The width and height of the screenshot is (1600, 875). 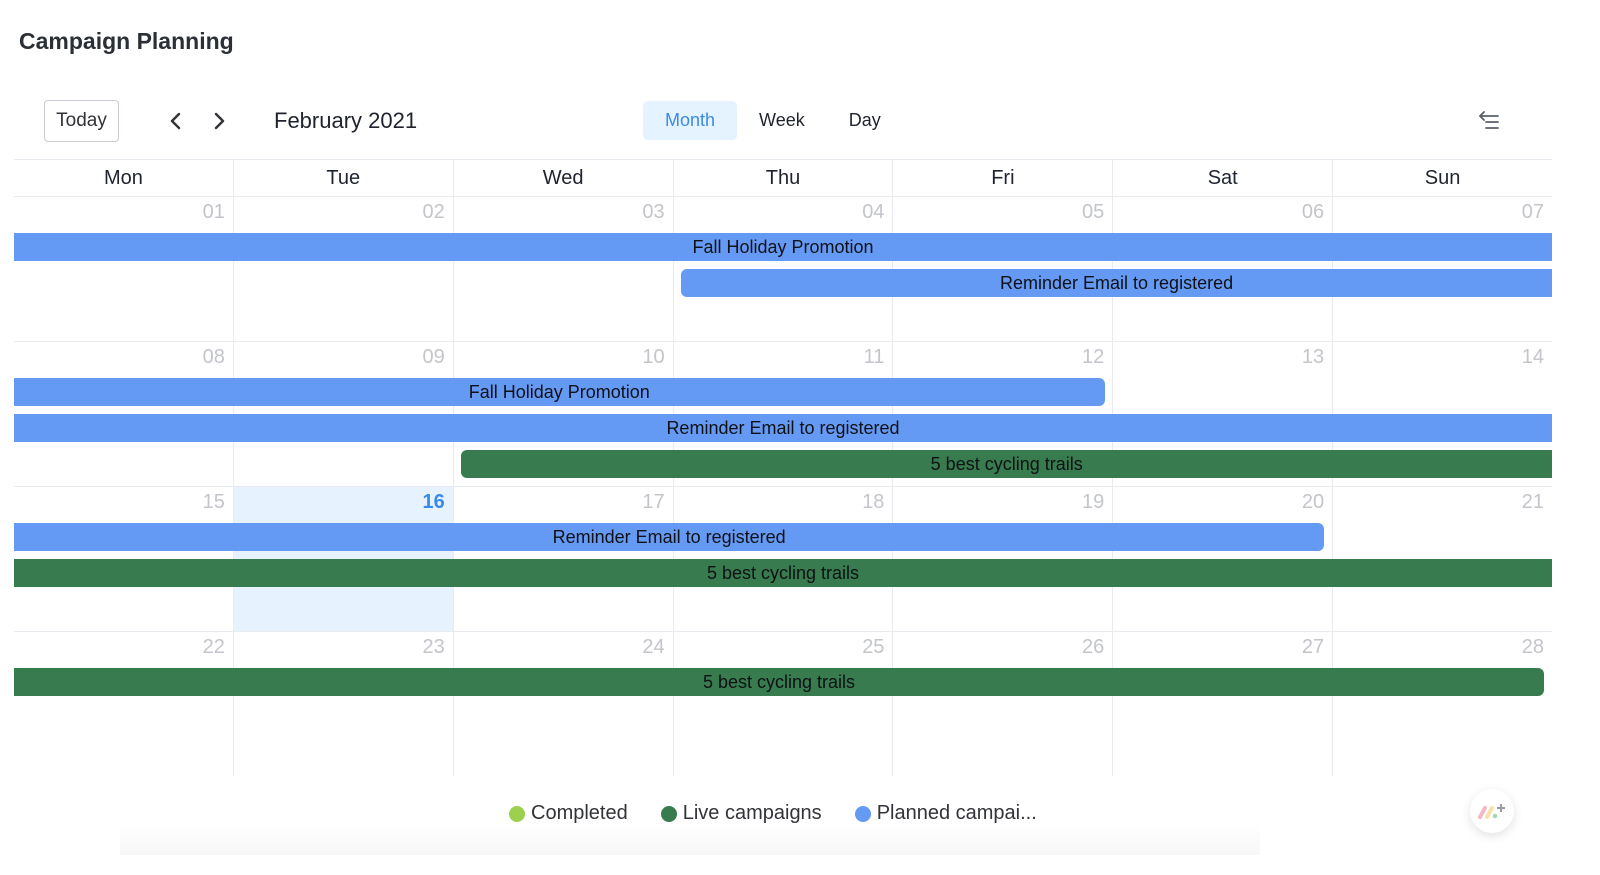 What do you see at coordinates (653, 357) in the screenshot?
I see `day-number: 10` at bounding box center [653, 357].